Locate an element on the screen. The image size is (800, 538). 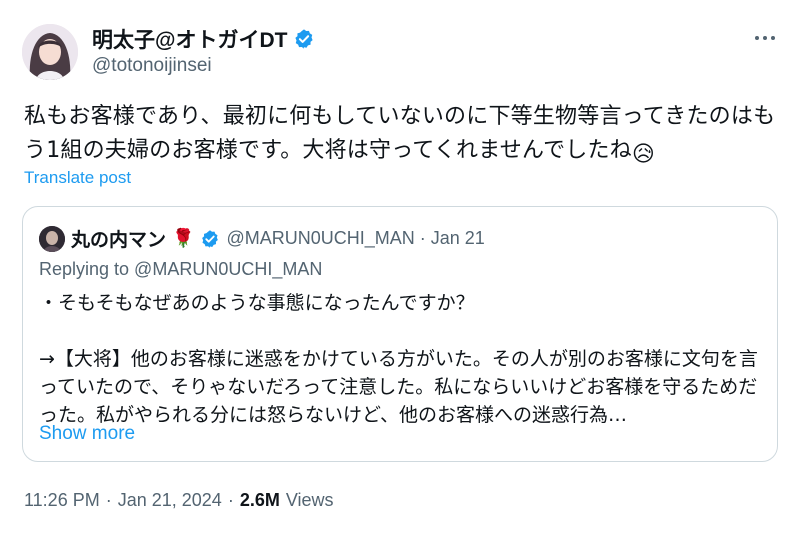
show-more-link: Show more is located at coordinates (87, 434).